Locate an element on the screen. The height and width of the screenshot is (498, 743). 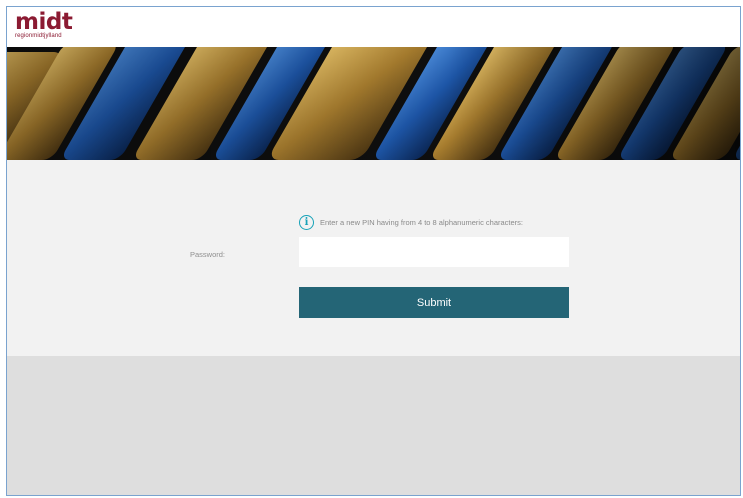
submit-button: Submit is located at coordinates (434, 302).